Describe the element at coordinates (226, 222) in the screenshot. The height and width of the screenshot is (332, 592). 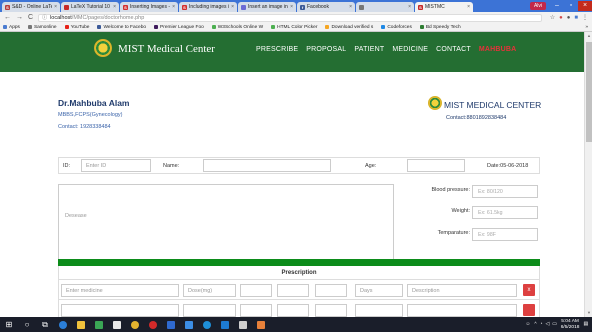
I see `disease-textarea: Desease` at that location.